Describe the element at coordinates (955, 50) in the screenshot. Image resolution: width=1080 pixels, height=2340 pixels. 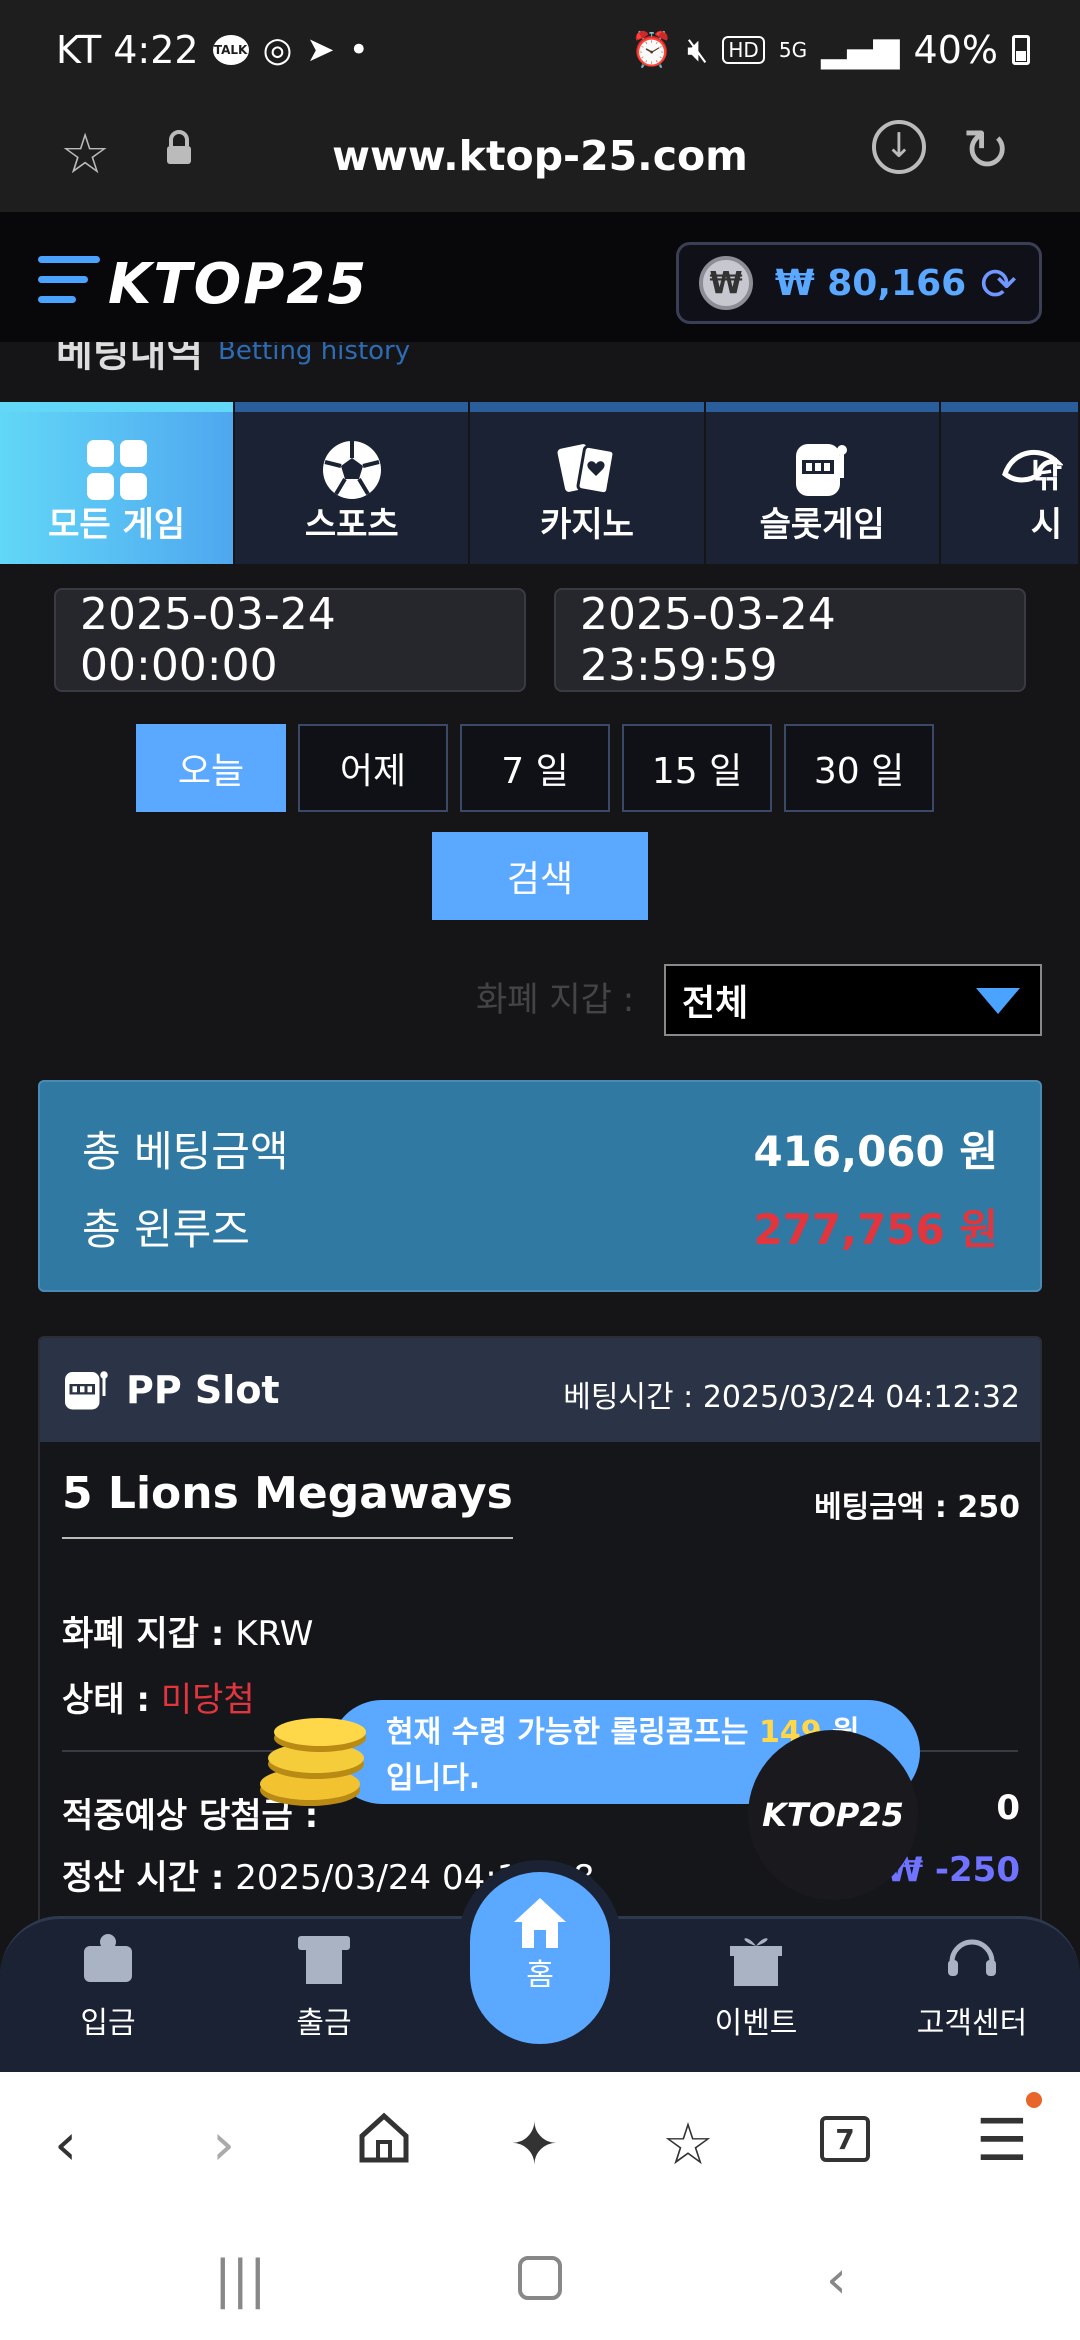
I see `battery-percent: 40%` at that location.